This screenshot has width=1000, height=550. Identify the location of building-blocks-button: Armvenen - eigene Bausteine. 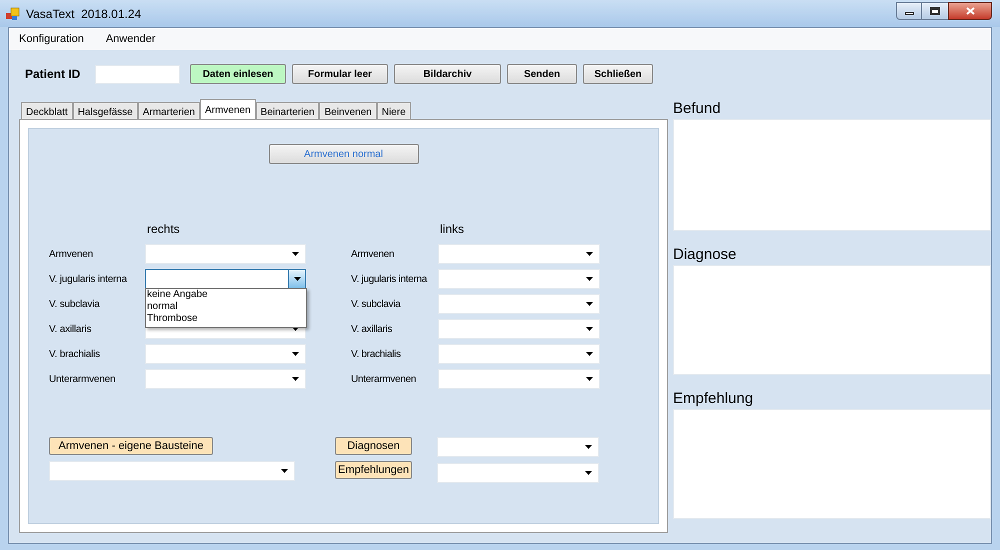
(131, 446).